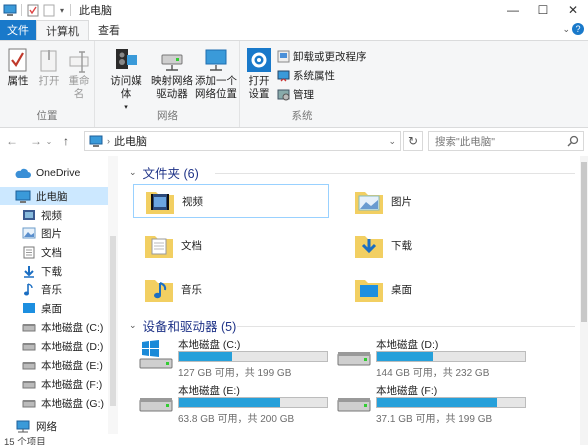 The height and width of the screenshot is (445, 588). Describe the element at coordinates (401, 201) in the screenshot. I see `folder-label: 图片` at that location.